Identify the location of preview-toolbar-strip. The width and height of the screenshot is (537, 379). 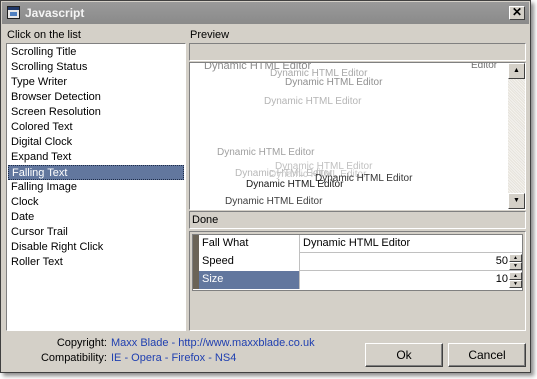
(357, 52).